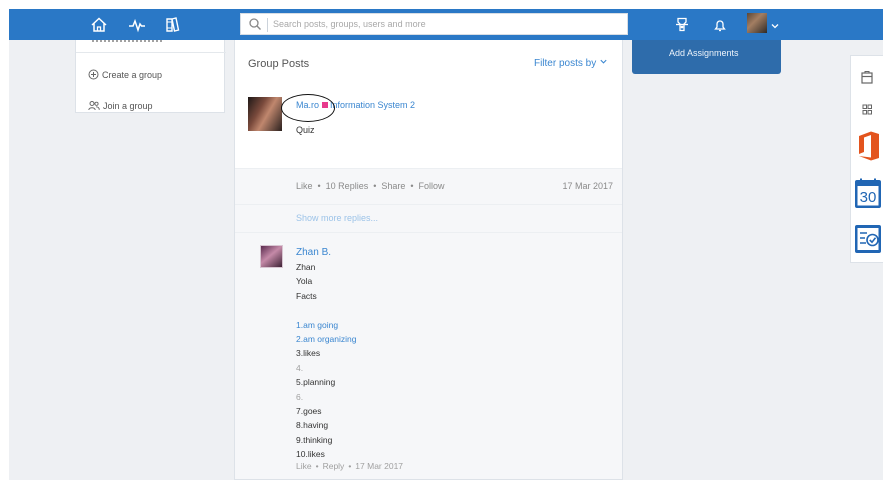 The width and height of the screenshot is (883, 480). I want to click on truncated-item, so click(127, 43).